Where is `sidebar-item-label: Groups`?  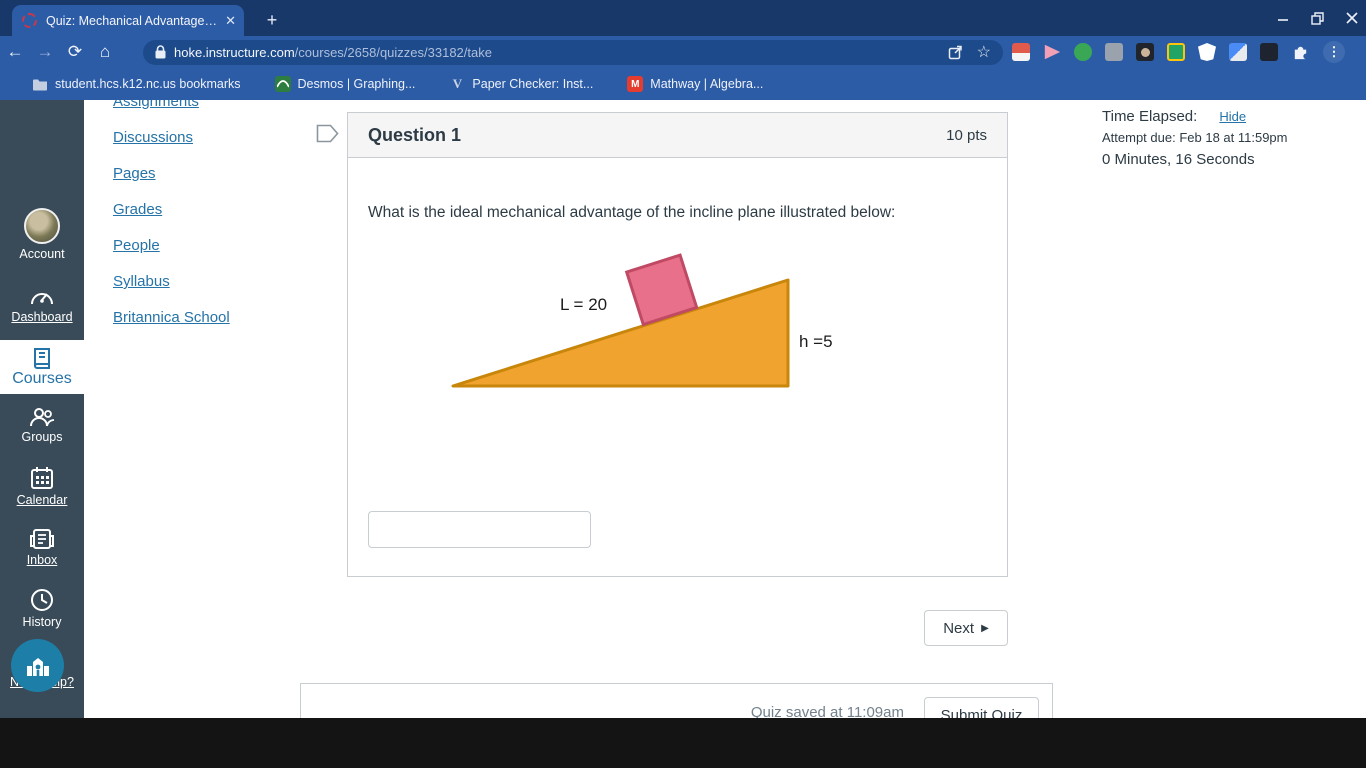 sidebar-item-label: Groups is located at coordinates (42, 437).